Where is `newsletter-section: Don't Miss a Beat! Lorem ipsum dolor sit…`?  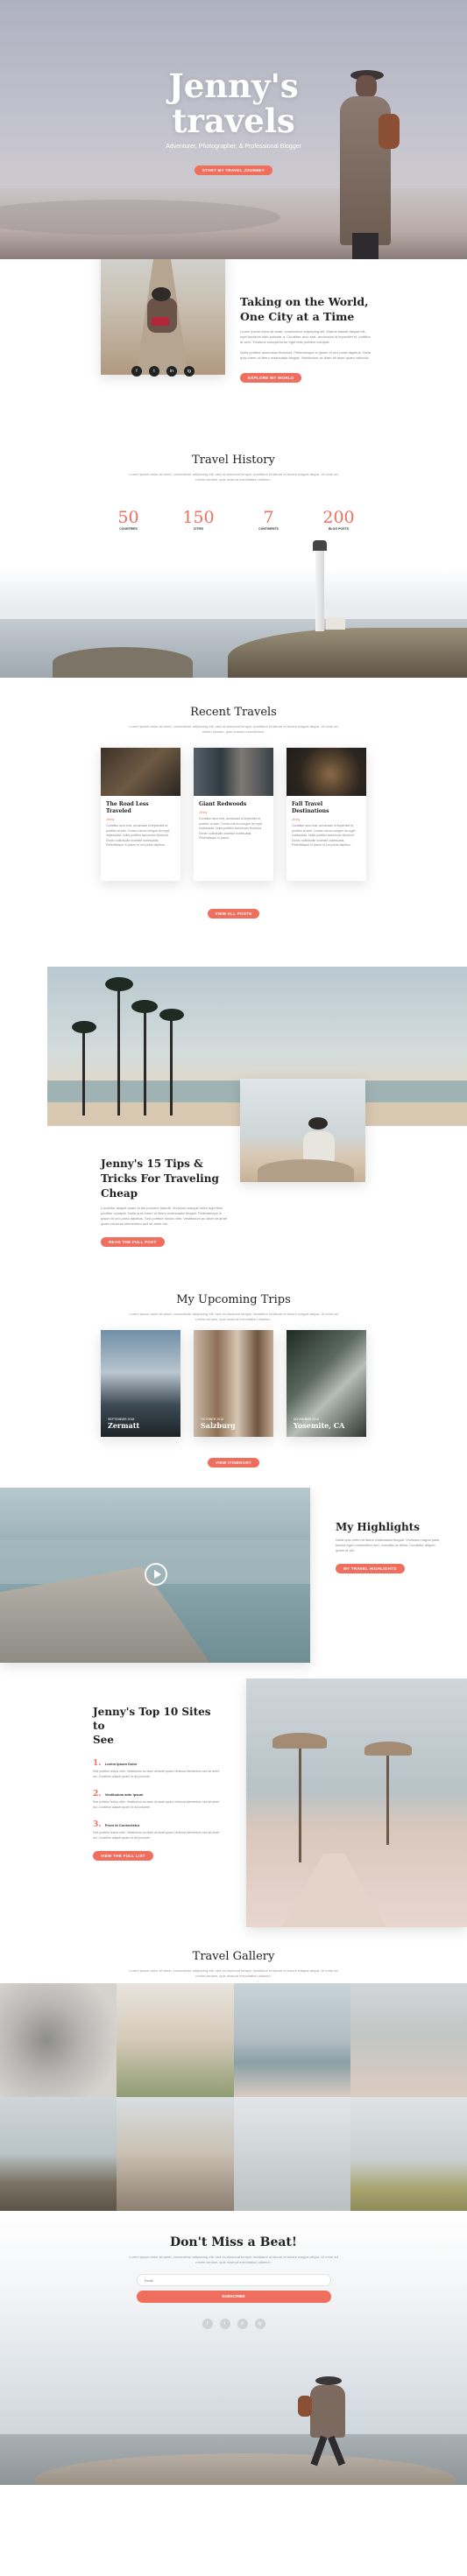
newsletter-section: Don't Miss a Beat! Lorem ipsum dolor sit… is located at coordinates (233, 2348).